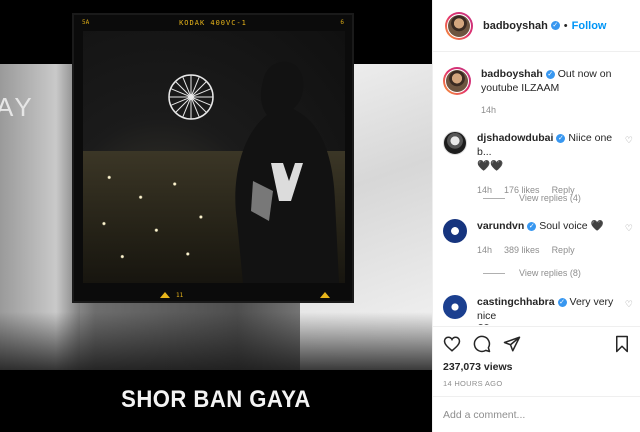  Describe the element at coordinates (477, 367) in the screenshot. I see `view-count: 237,073 views` at that location.